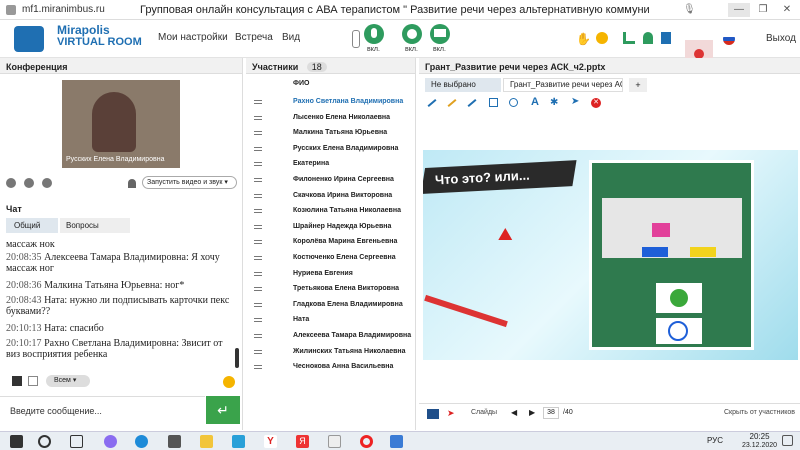  What do you see at coordinates (356, 39) in the screenshot?
I see `mic-toggle-icon` at bounding box center [356, 39].